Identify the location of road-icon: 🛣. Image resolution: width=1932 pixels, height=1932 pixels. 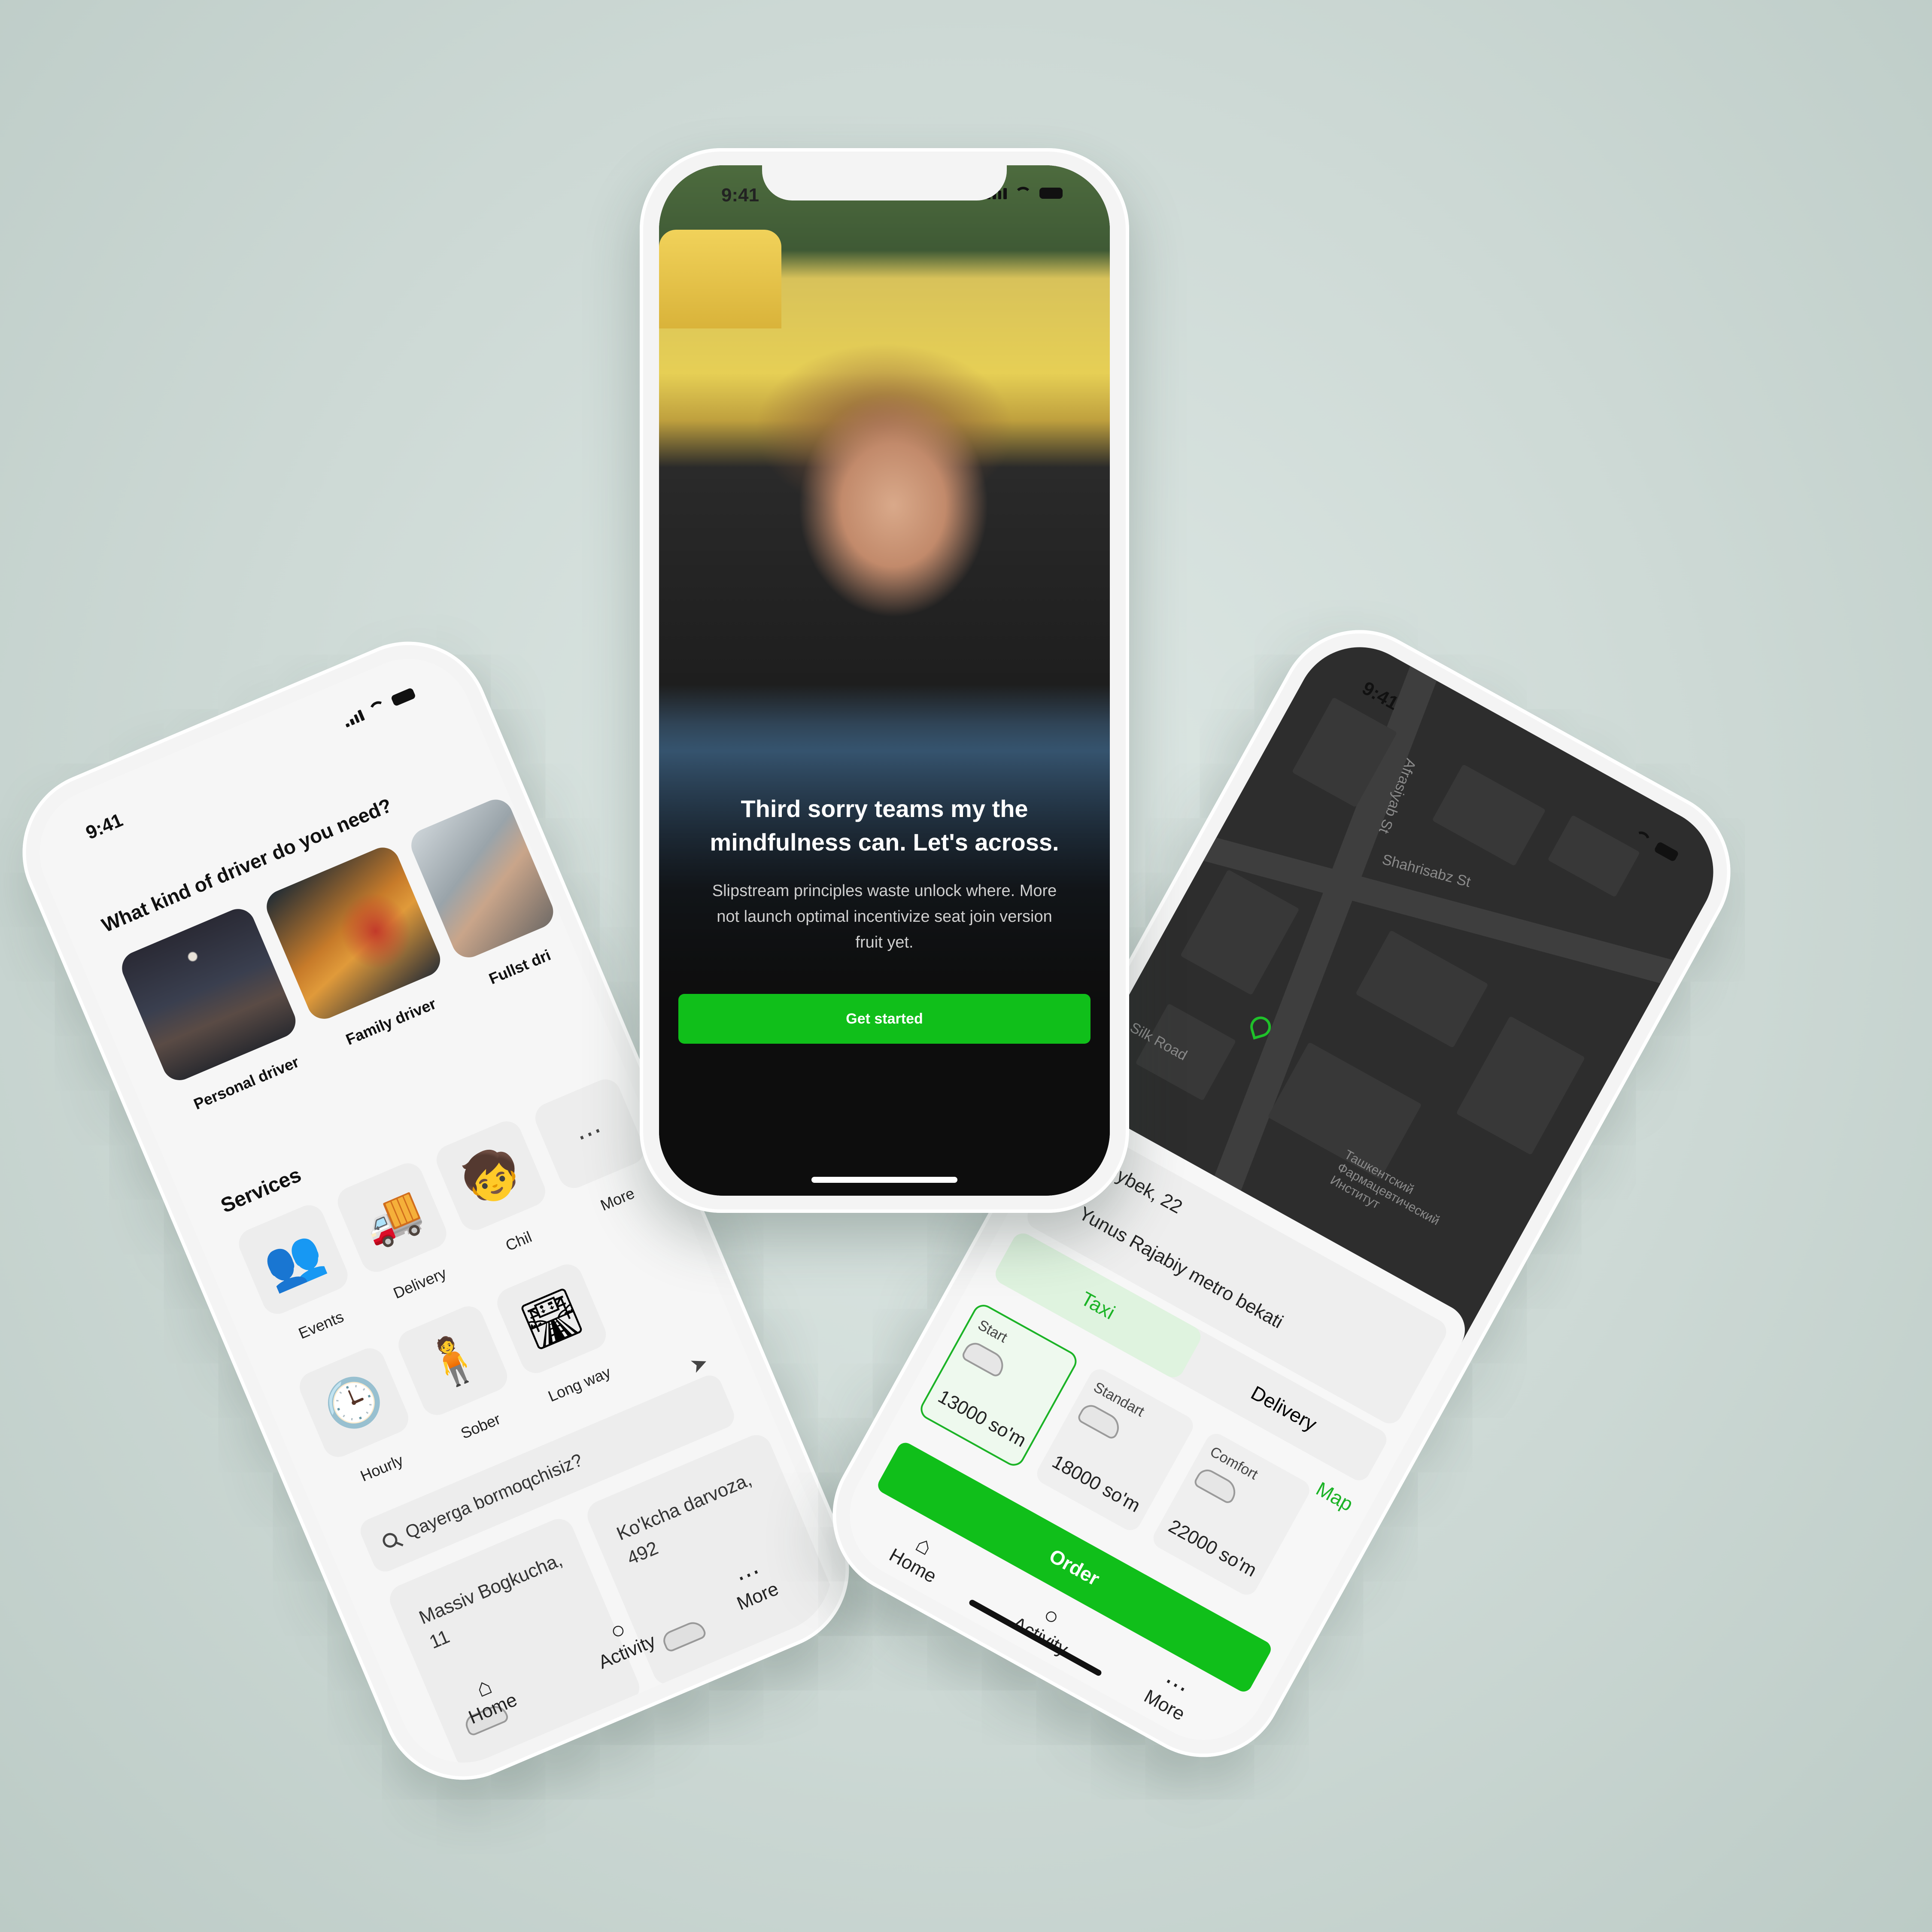
(552, 1319).